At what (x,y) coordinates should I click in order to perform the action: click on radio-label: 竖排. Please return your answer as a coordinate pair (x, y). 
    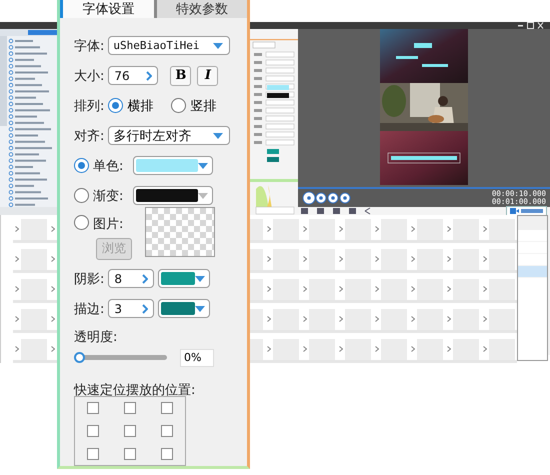
    Looking at the image, I should click on (203, 105).